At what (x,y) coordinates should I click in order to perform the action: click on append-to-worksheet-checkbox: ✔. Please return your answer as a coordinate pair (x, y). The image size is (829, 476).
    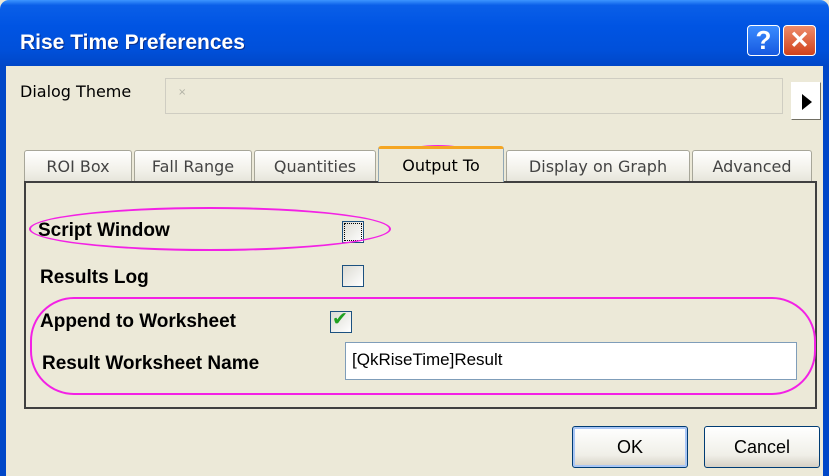
    Looking at the image, I should click on (341, 320).